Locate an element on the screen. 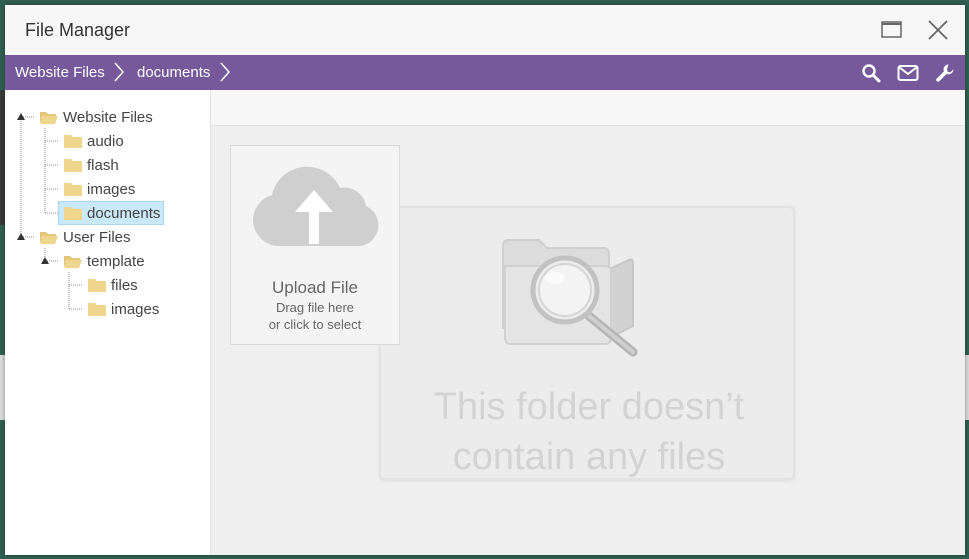 The height and width of the screenshot is (559, 969). breadcrumb-documents: documents is located at coordinates (173, 72).